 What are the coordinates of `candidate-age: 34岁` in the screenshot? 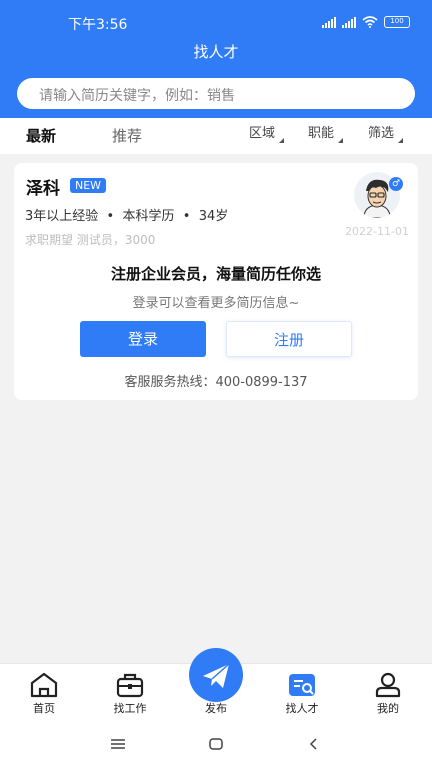 It's located at (213, 216).